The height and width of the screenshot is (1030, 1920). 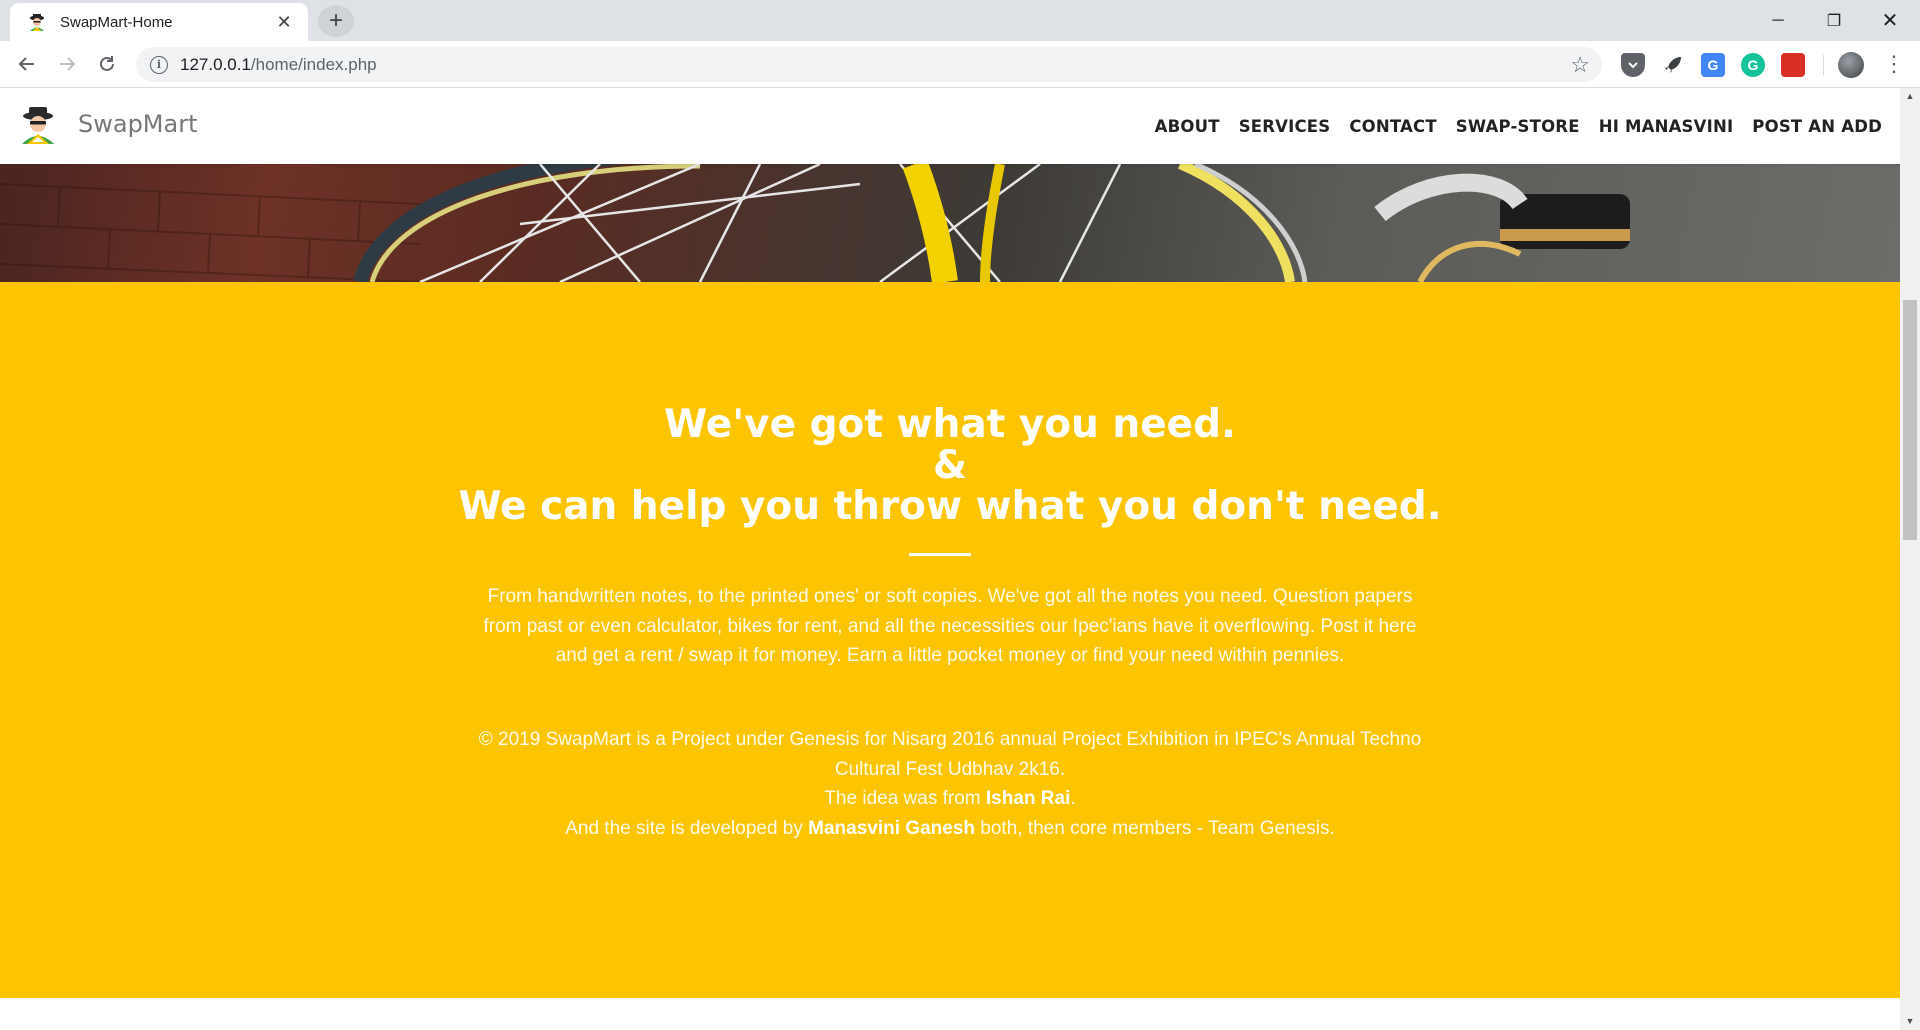 I want to click on scroll-down-arrow-icon: ▼, so click(x=1910, y=1021).